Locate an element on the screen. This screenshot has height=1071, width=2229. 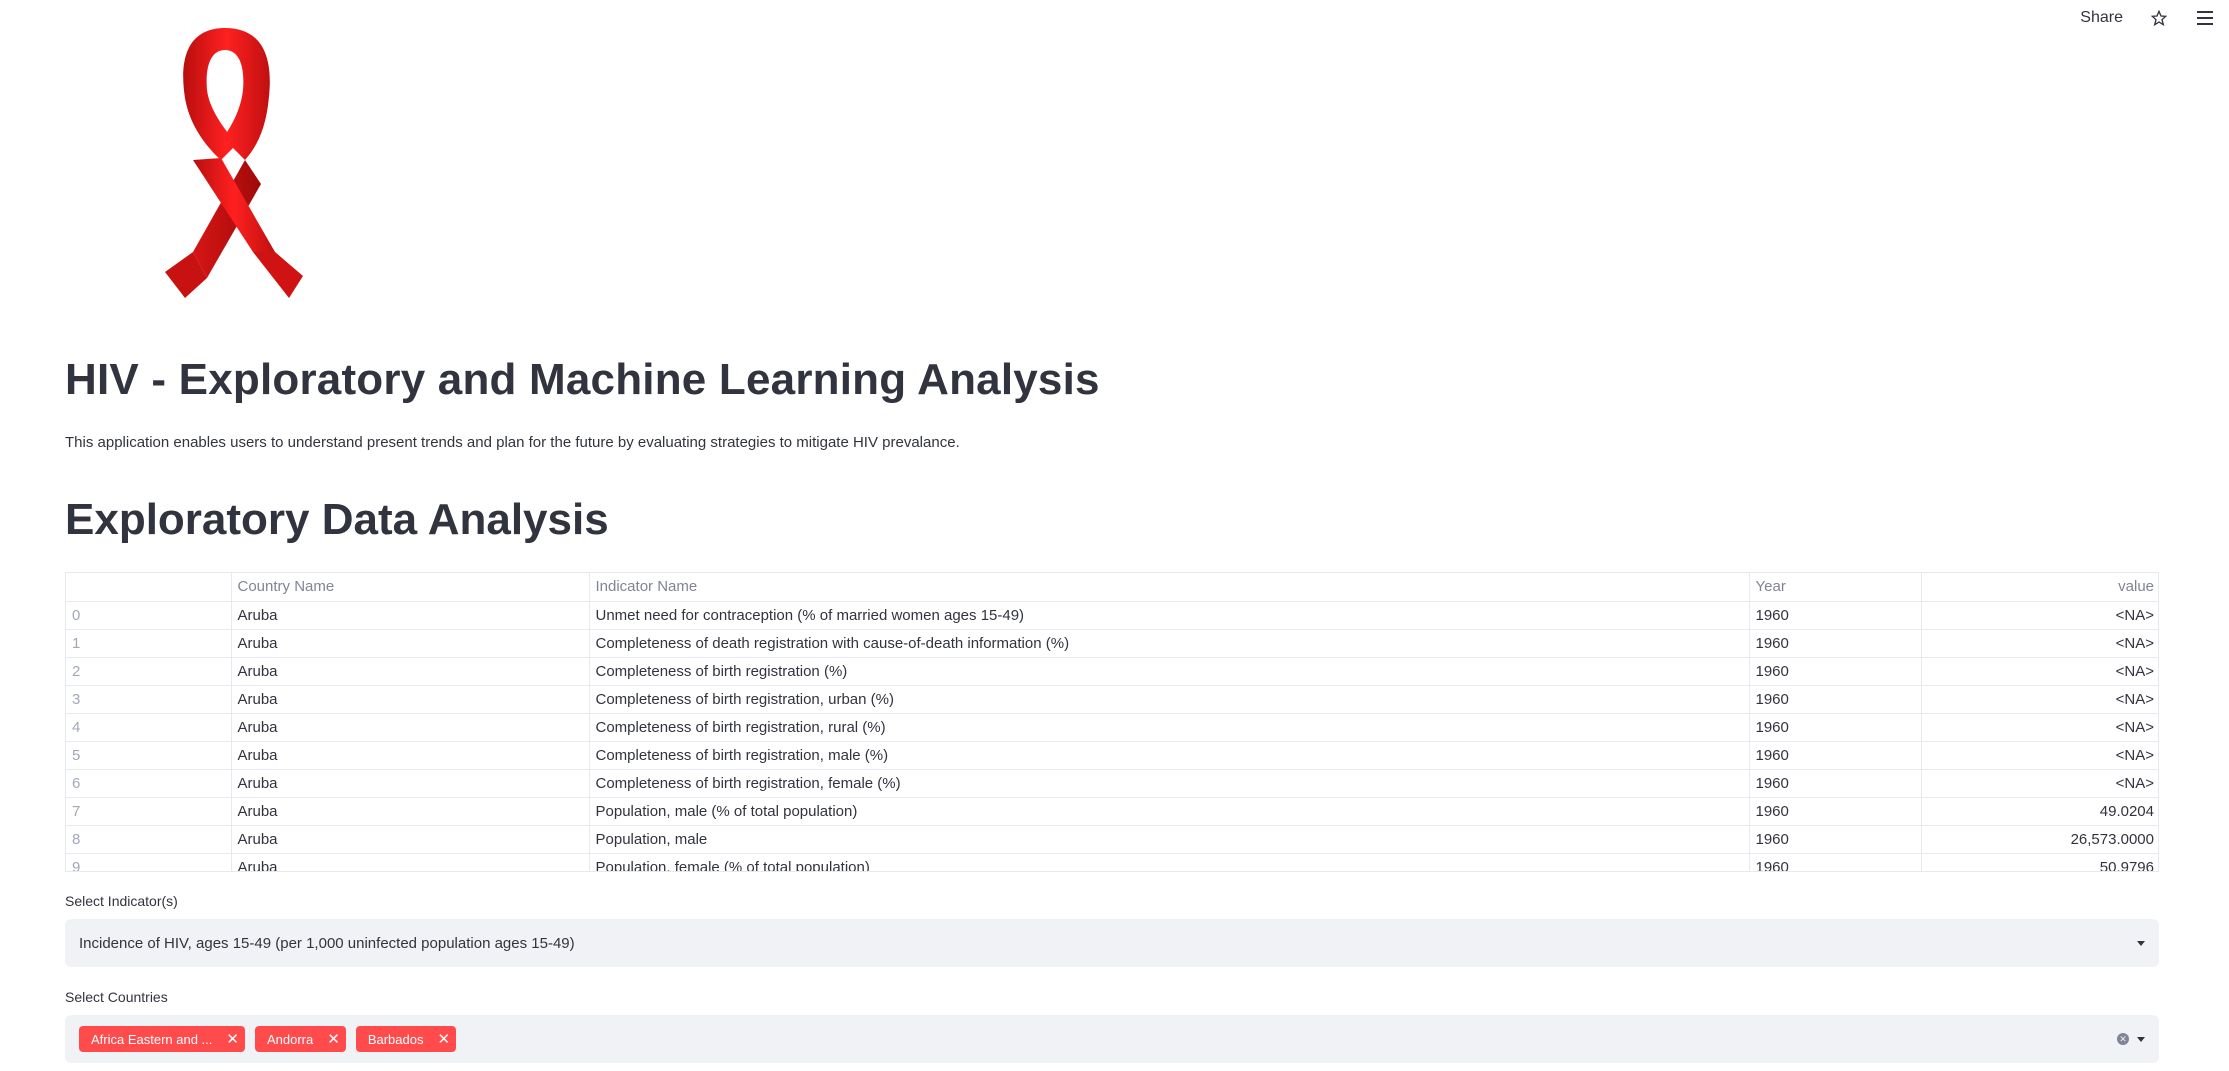
cell-indicator-name: Completeness of birth registration (%) is located at coordinates (1169, 671).